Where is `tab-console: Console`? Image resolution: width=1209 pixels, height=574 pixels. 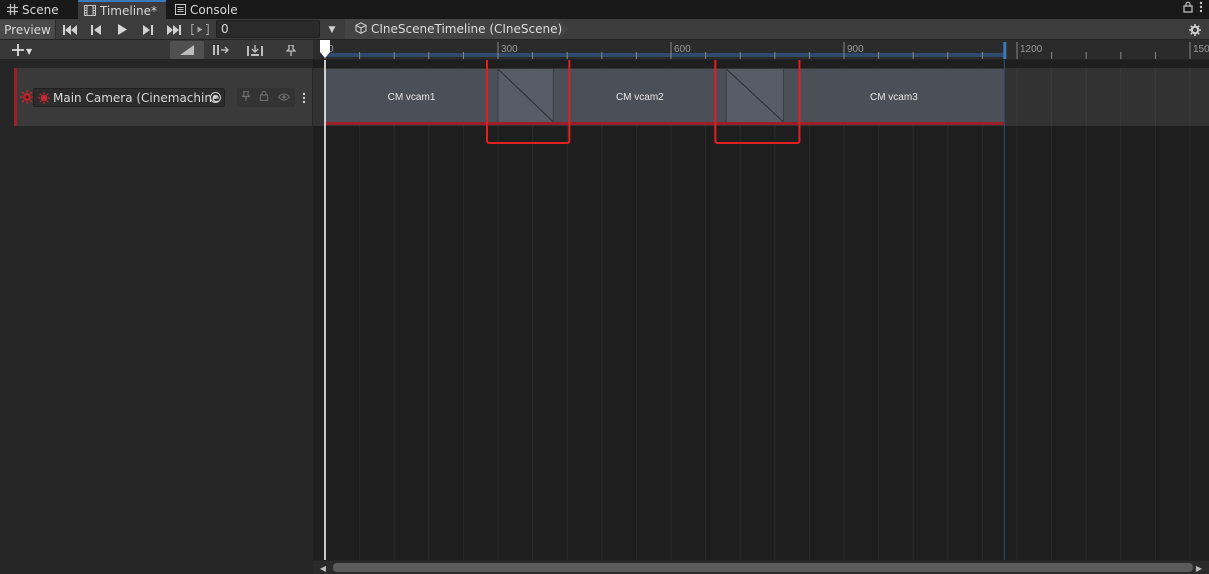 tab-console: Console is located at coordinates (208, 9).